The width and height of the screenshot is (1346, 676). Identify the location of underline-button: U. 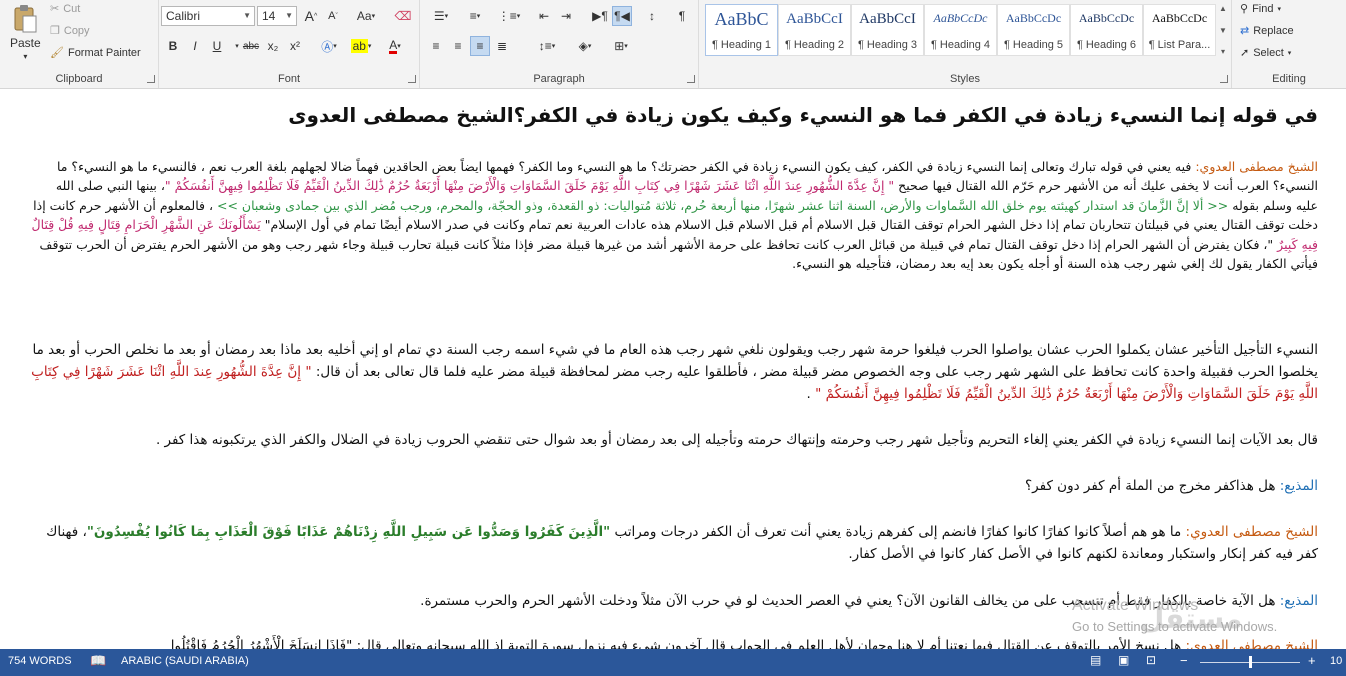
(217, 46).